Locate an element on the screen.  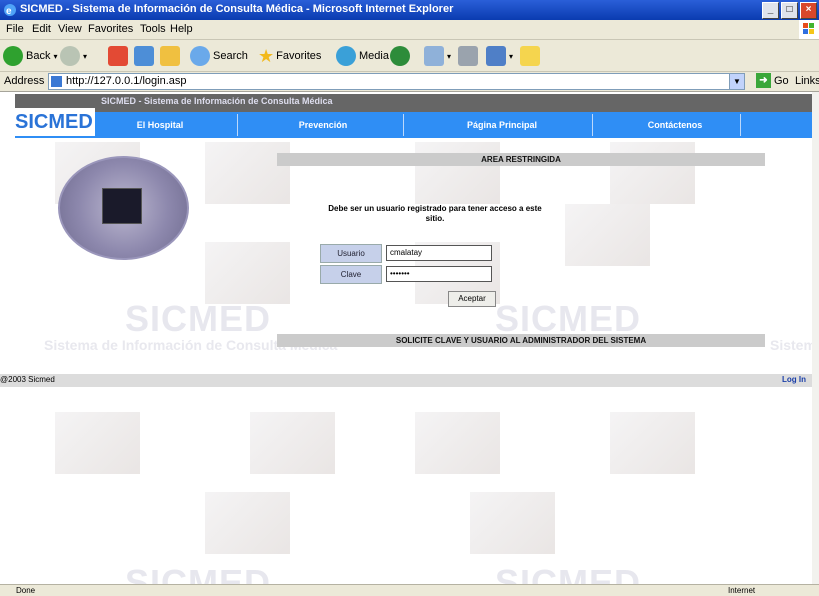
address-label: Address is located at coordinates (24, 81).